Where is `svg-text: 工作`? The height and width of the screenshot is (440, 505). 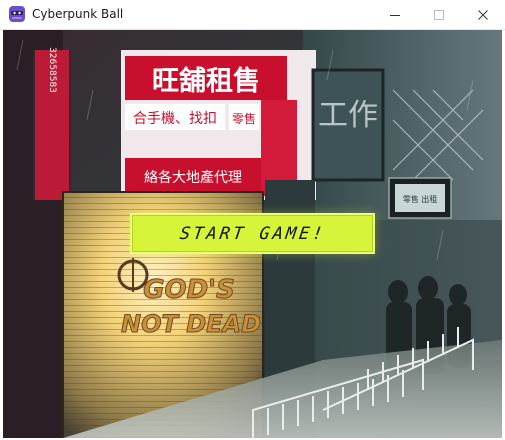 svg-text: 工作 is located at coordinates (348, 115).